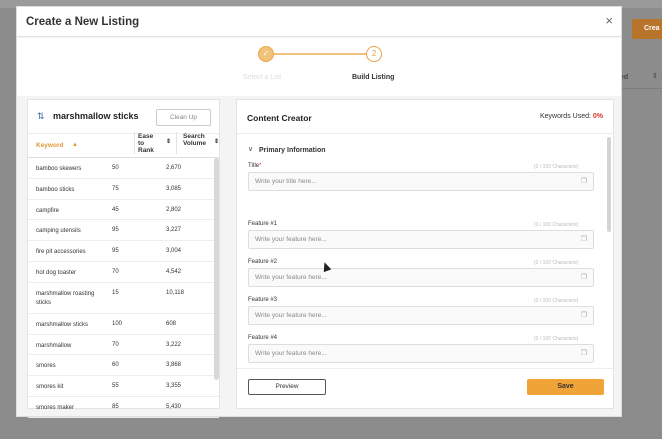 The image size is (662, 439). Describe the element at coordinates (556, 301) in the screenshot. I see `feature-3-char-count: (0 / 100 Characters)` at that location.